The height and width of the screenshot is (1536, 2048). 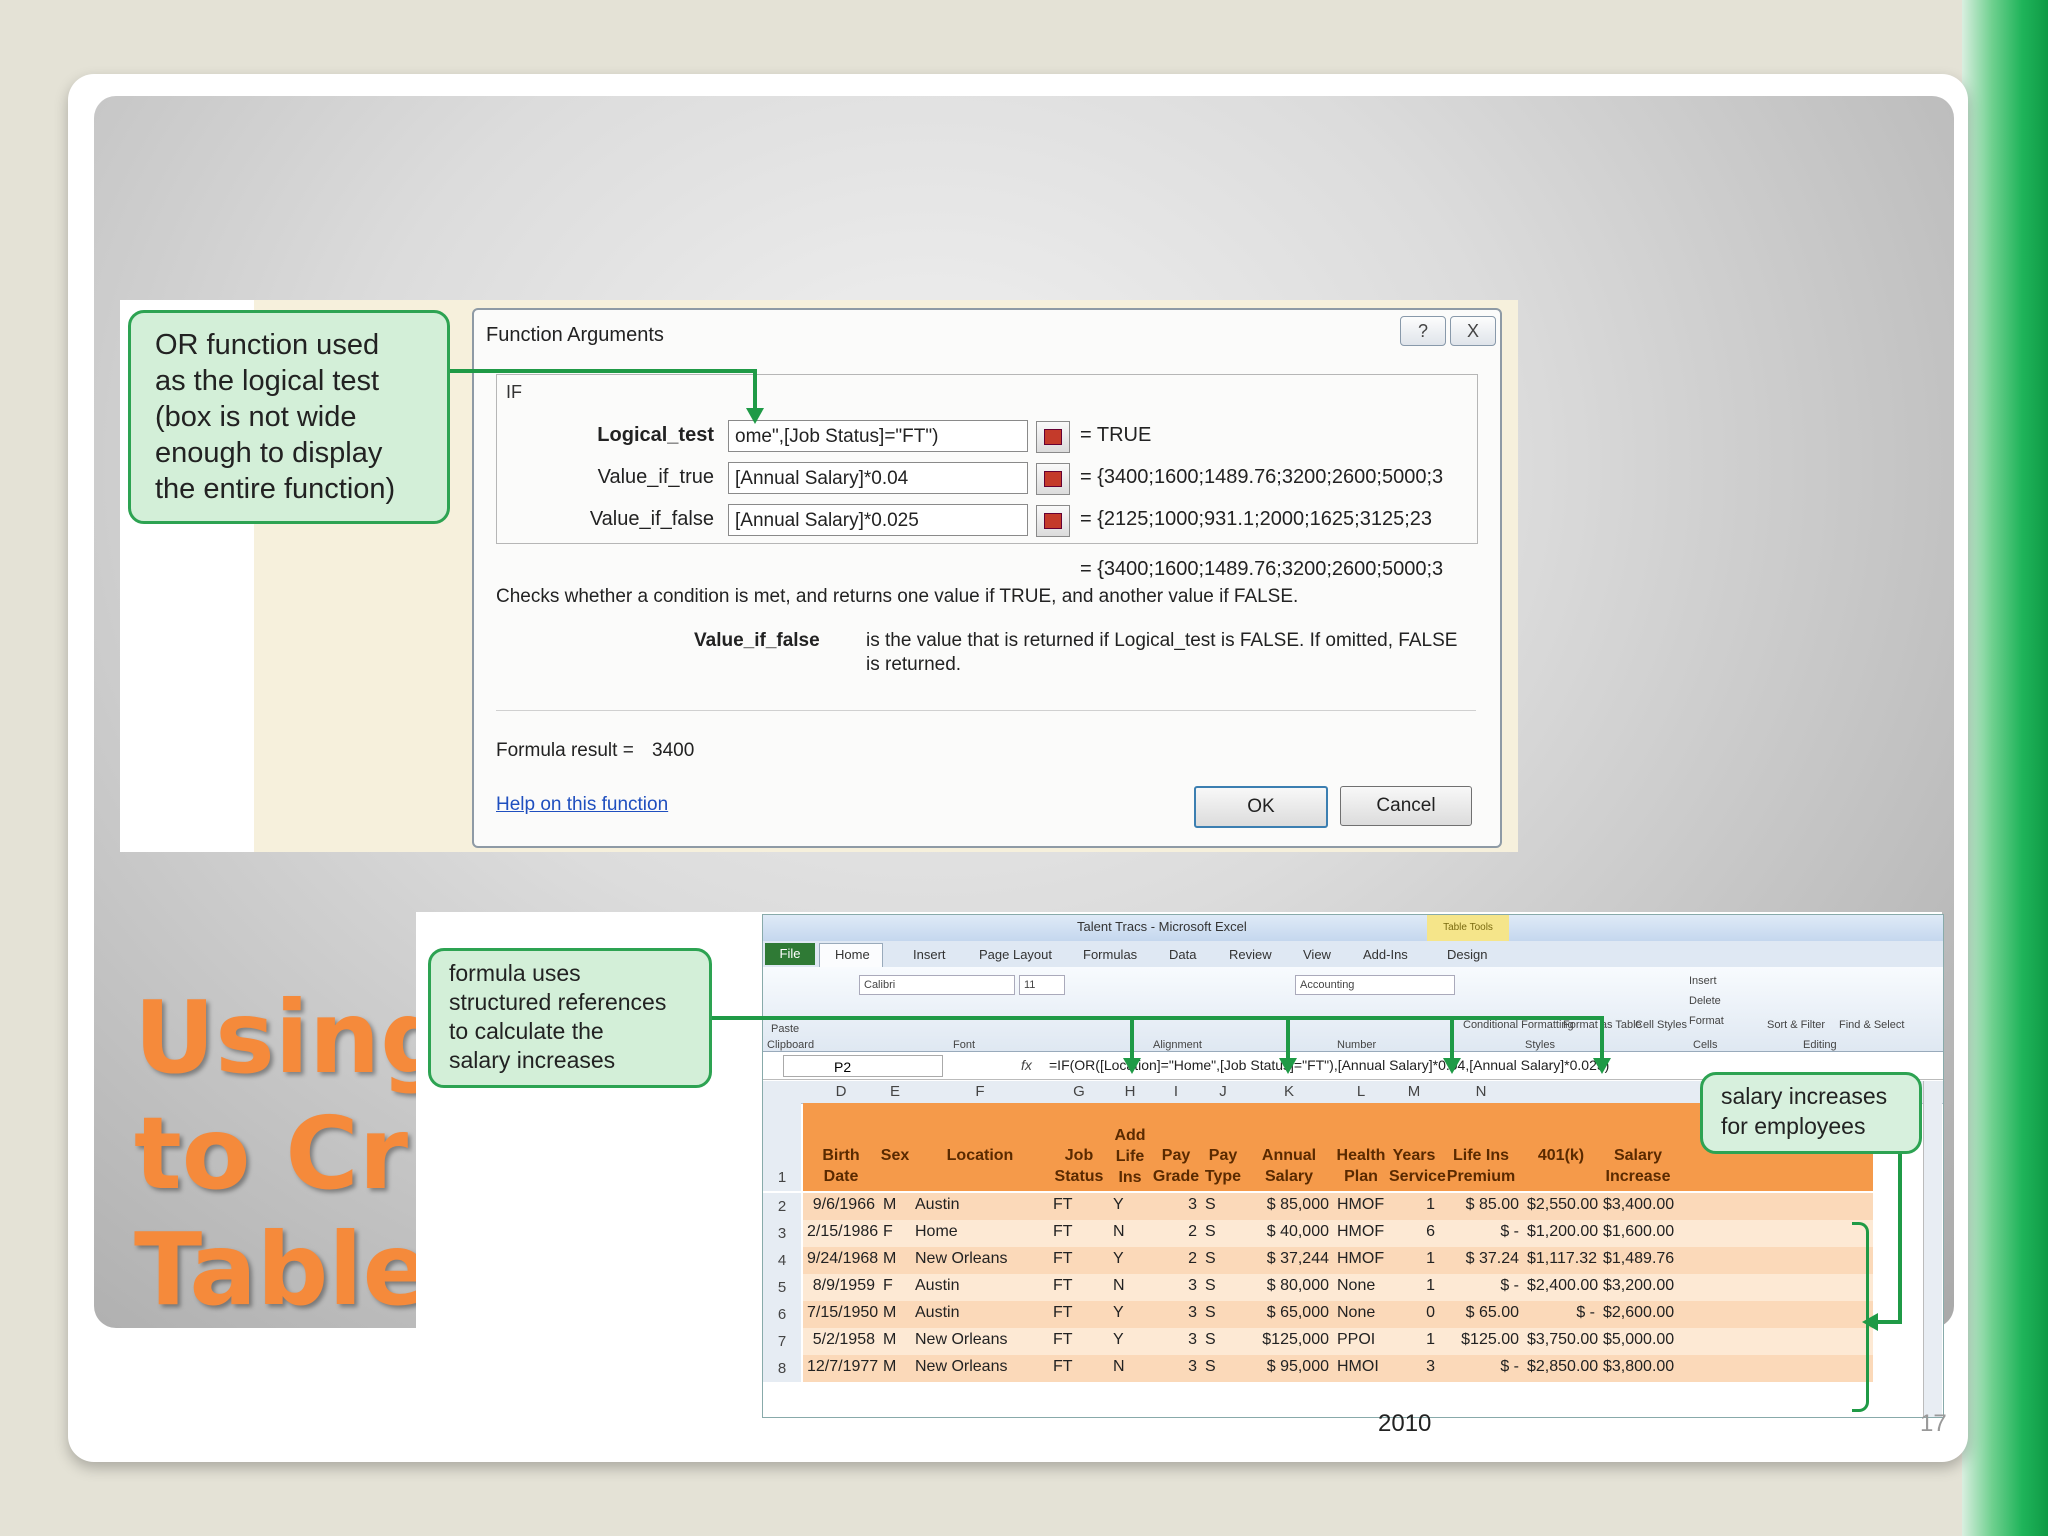 I want to click on column-header: M, so click(x=1414, y=1091).